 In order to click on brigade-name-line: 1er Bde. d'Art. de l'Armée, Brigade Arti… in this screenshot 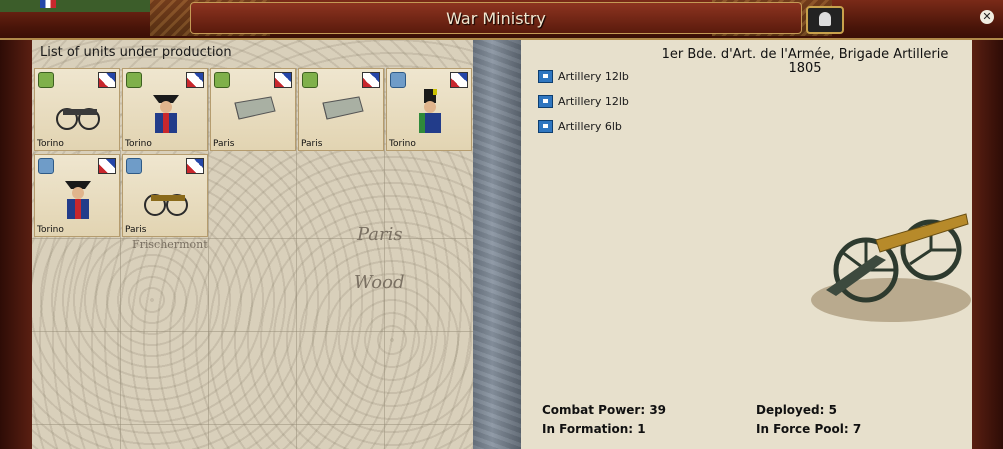, I will do `click(805, 54)`.